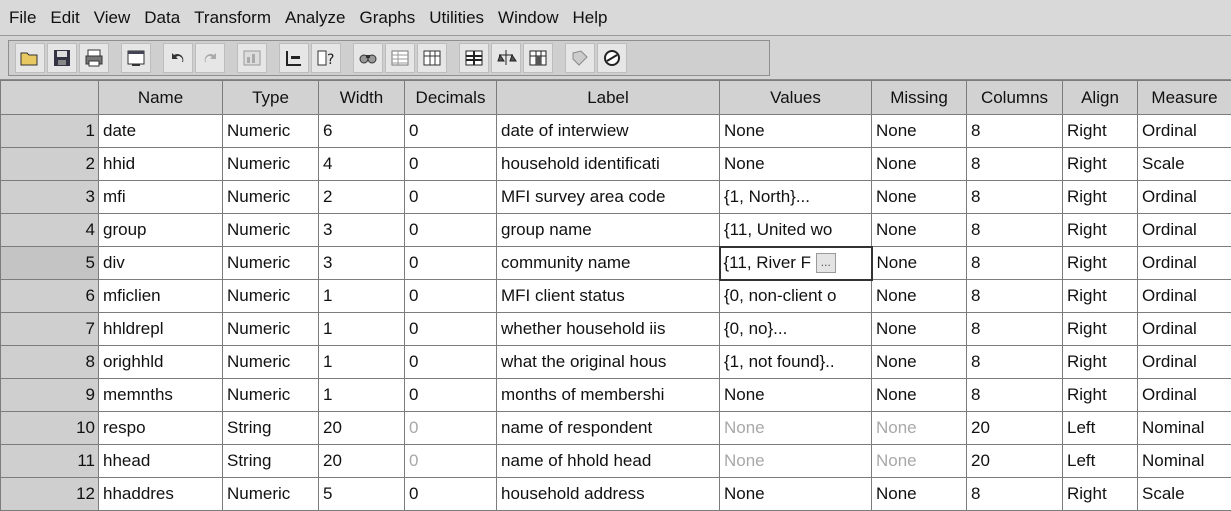 Image resolution: width=1231 pixels, height=511 pixels. I want to click on open-icon, so click(30, 58).